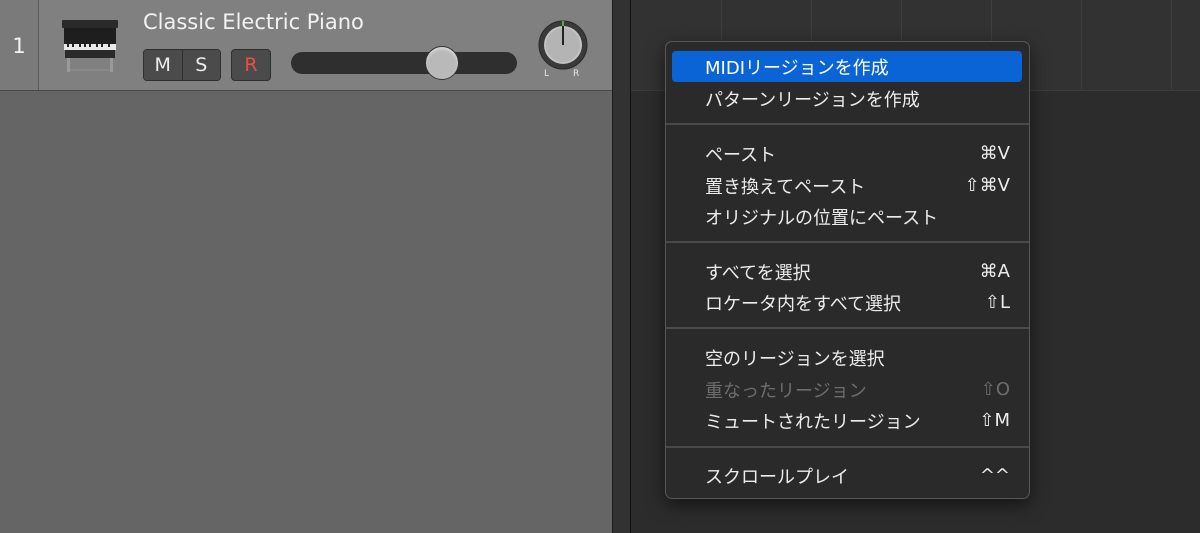 The image size is (1200, 533). Describe the element at coordinates (90, 46) in the screenshot. I see `piano-icon` at that location.